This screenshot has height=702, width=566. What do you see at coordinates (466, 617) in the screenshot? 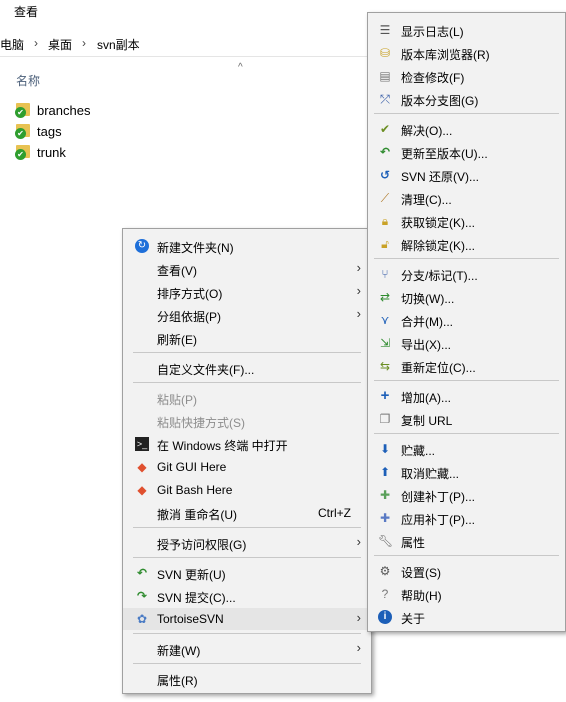
I see `menu-item-about: i 关于` at bounding box center [466, 617].